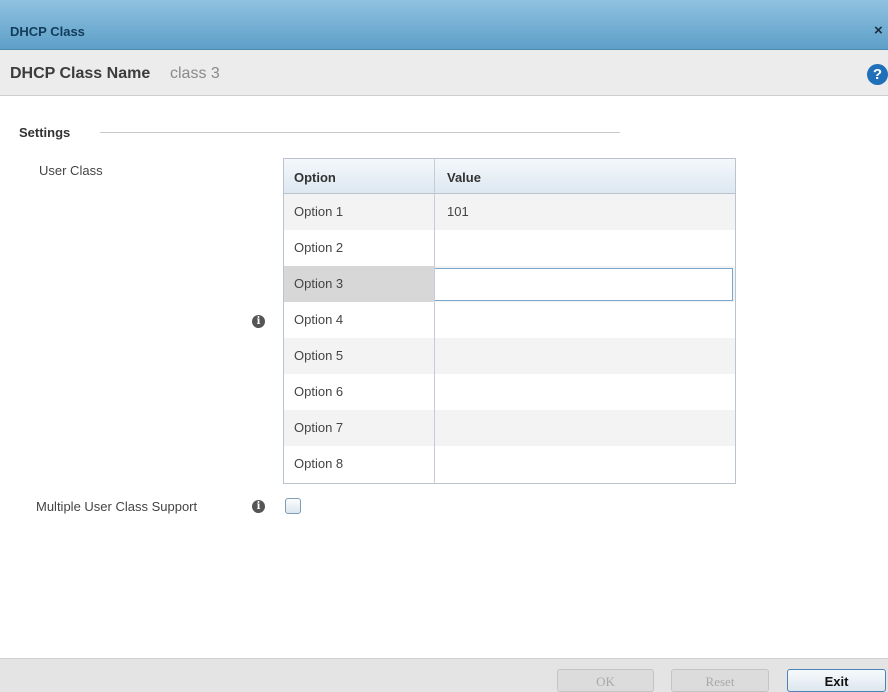 The height and width of the screenshot is (692, 888). I want to click on column-header-value: Value, so click(464, 177).